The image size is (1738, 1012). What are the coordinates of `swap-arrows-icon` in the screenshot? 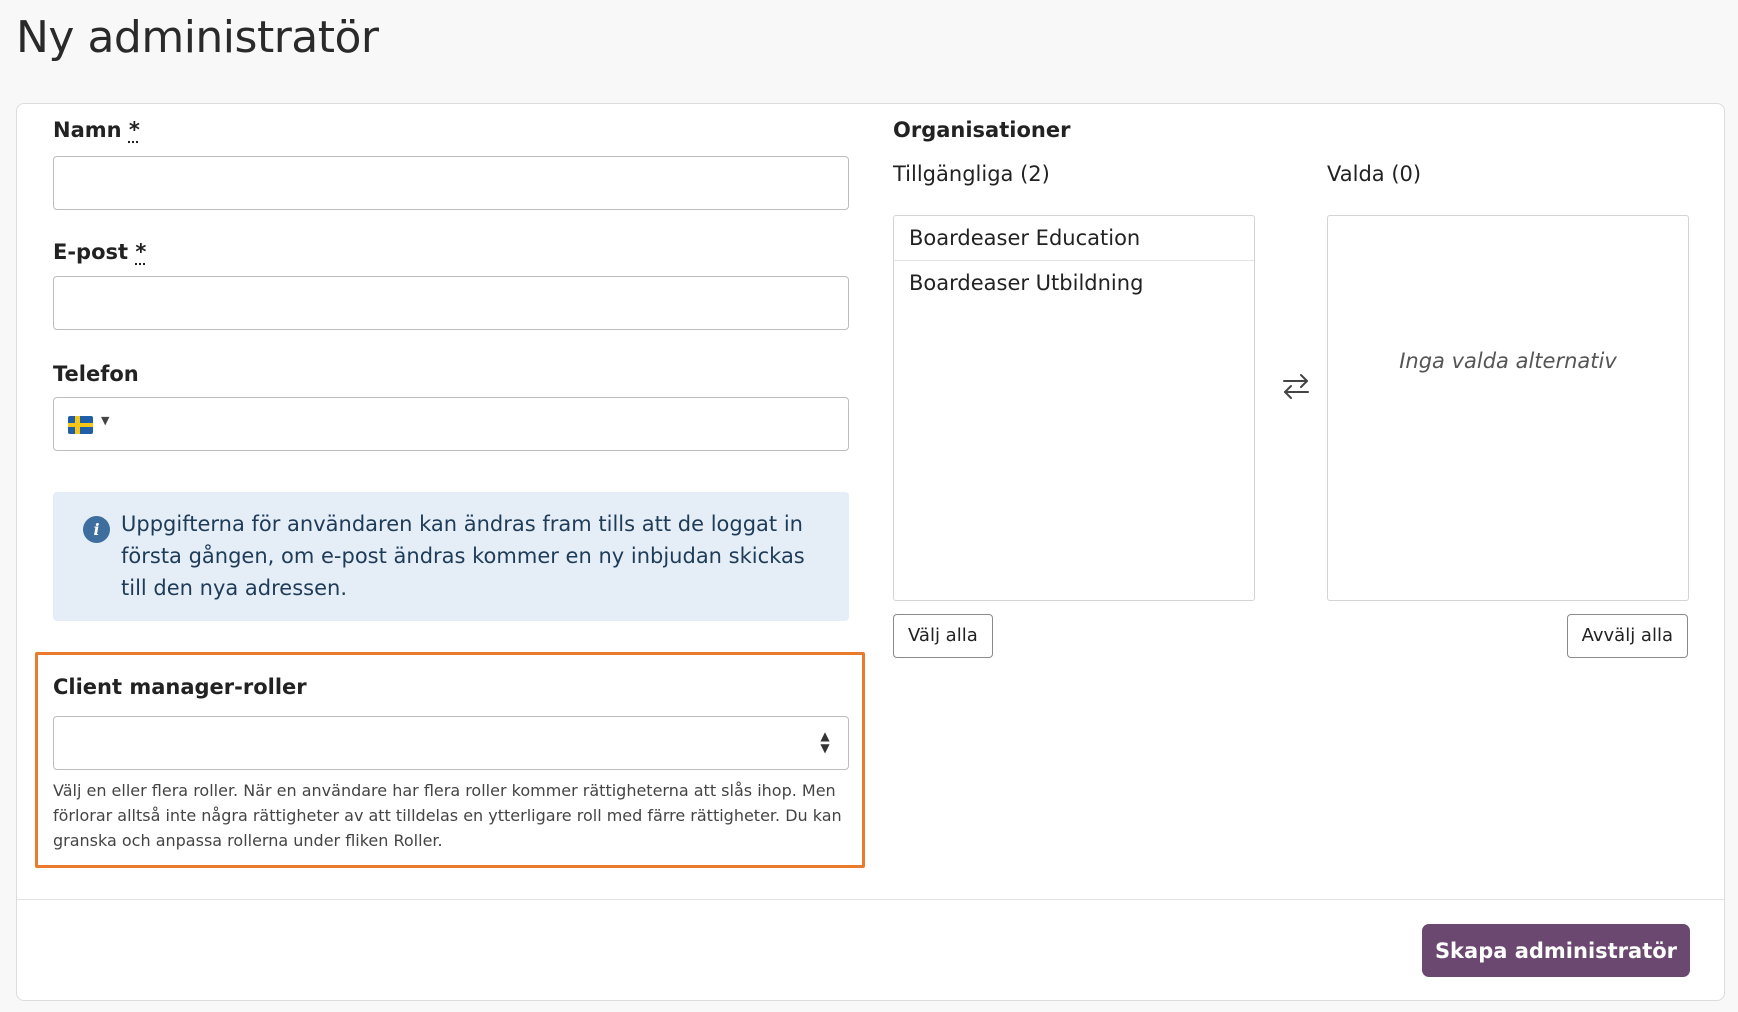 It's located at (1296, 386).